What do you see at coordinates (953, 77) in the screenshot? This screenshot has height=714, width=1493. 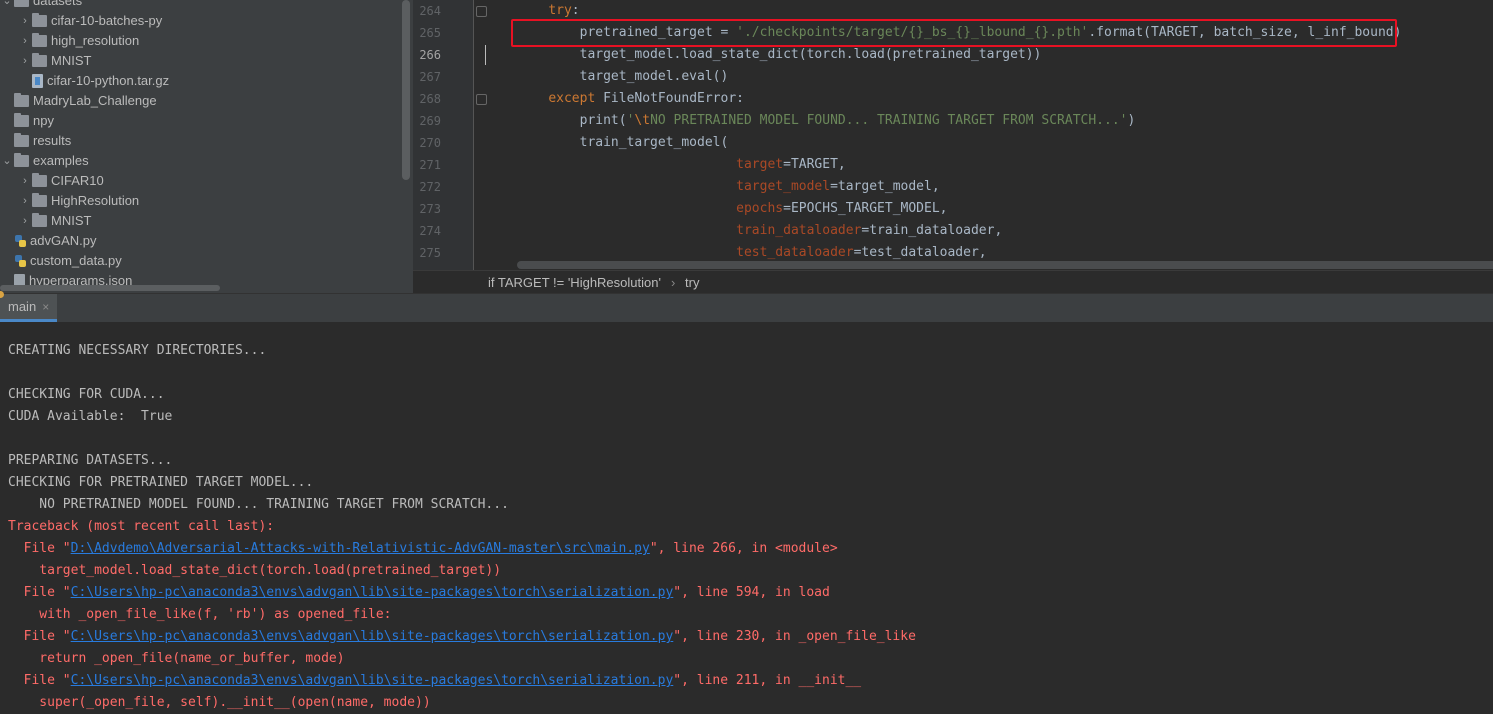 I see `code-line: 267 target_model.eval()` at bounding box center [953, 77].